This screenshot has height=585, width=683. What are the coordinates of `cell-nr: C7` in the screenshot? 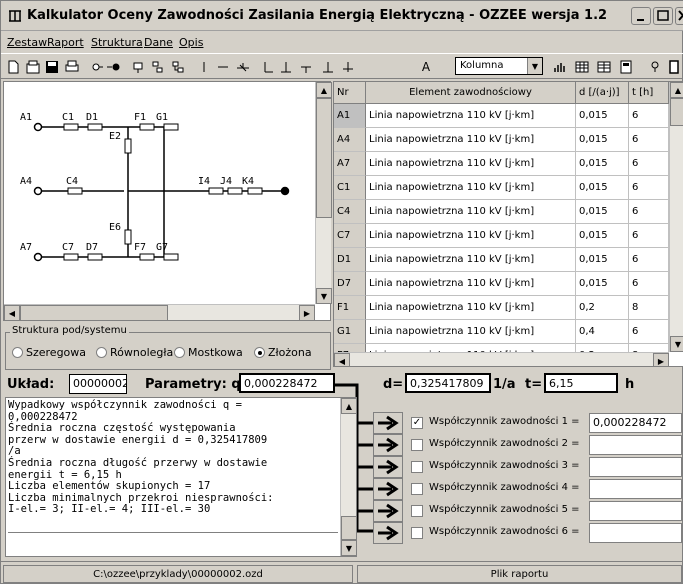 It's located at (350, 236).